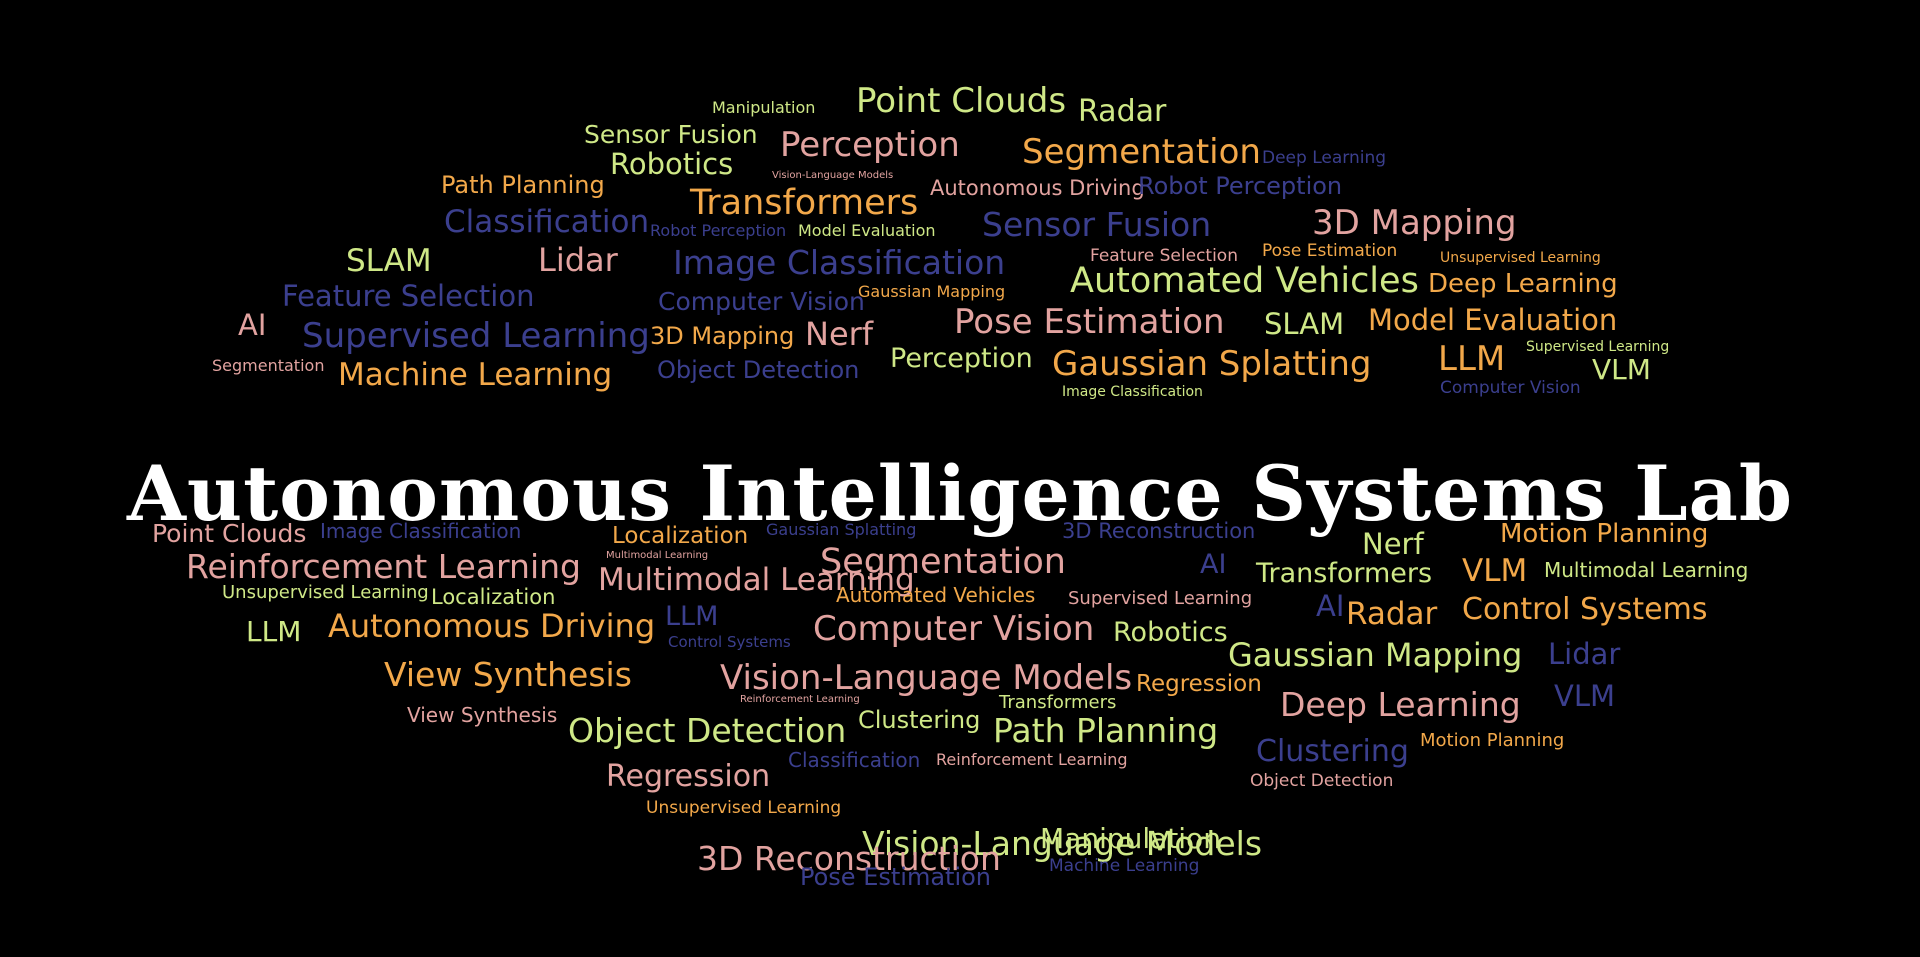 The height and width of the screenshot is (957, 1920). What do you see at coordinates (408, 296) in the screenshot?
I see `cloud-word: Feature Selection` at bounding box center [408, 296].